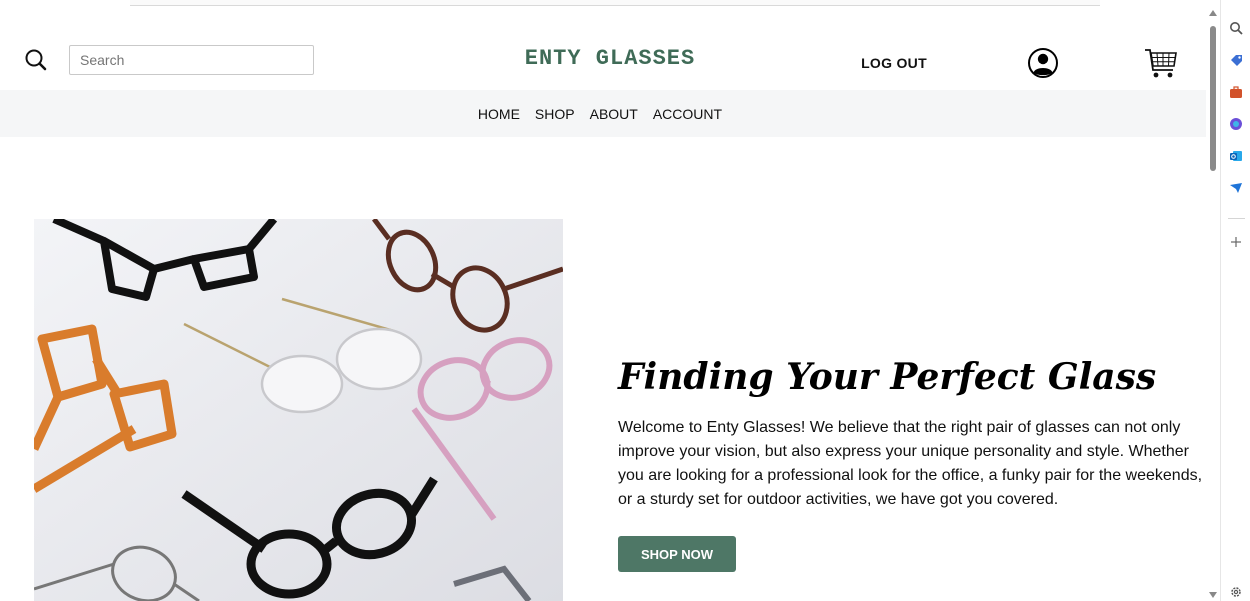 Image resolution: width=1250 pixels, height=601 pixels. What do you see at coordinates (1213, 595) in the screenshot?
I see `scroll-down-arrow` at bounding box center [1213, 595].